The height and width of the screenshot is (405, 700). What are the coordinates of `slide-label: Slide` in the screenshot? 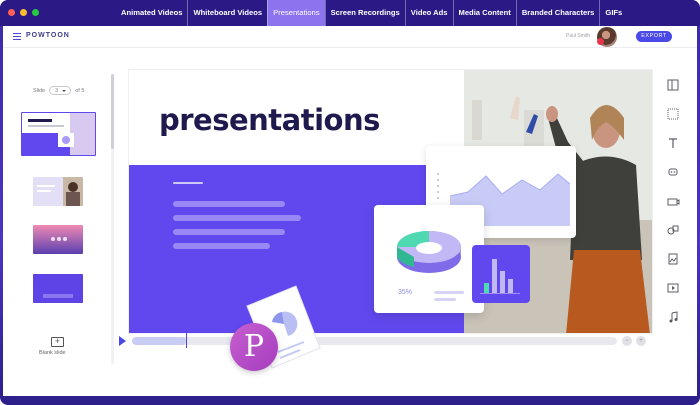 It's located at (39, 90).